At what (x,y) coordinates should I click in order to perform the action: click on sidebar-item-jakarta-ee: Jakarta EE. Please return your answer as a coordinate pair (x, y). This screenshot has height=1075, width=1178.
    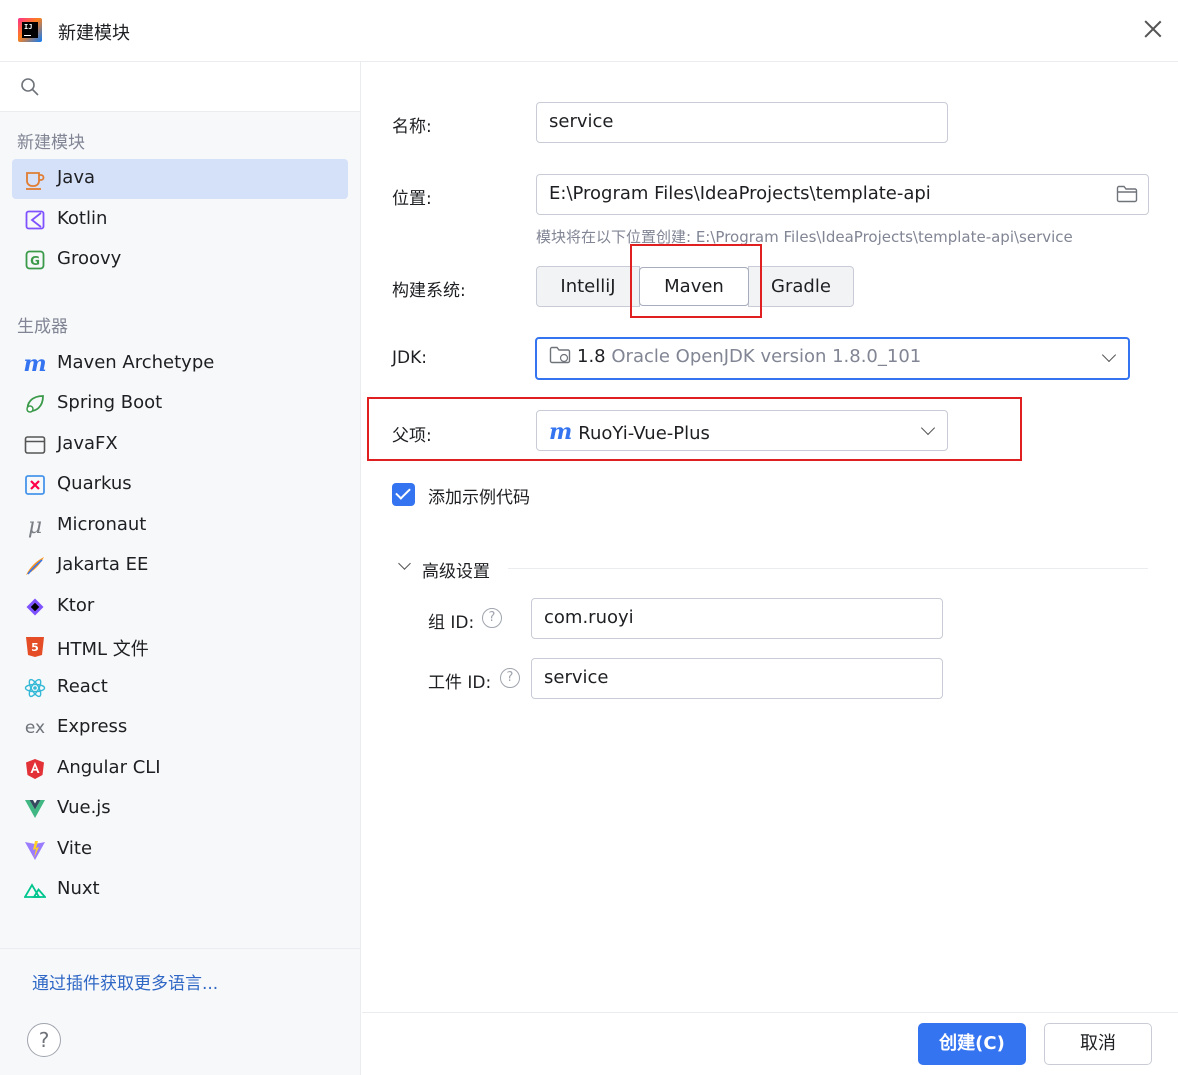
    Looking at the image, I should click on (180, 566).